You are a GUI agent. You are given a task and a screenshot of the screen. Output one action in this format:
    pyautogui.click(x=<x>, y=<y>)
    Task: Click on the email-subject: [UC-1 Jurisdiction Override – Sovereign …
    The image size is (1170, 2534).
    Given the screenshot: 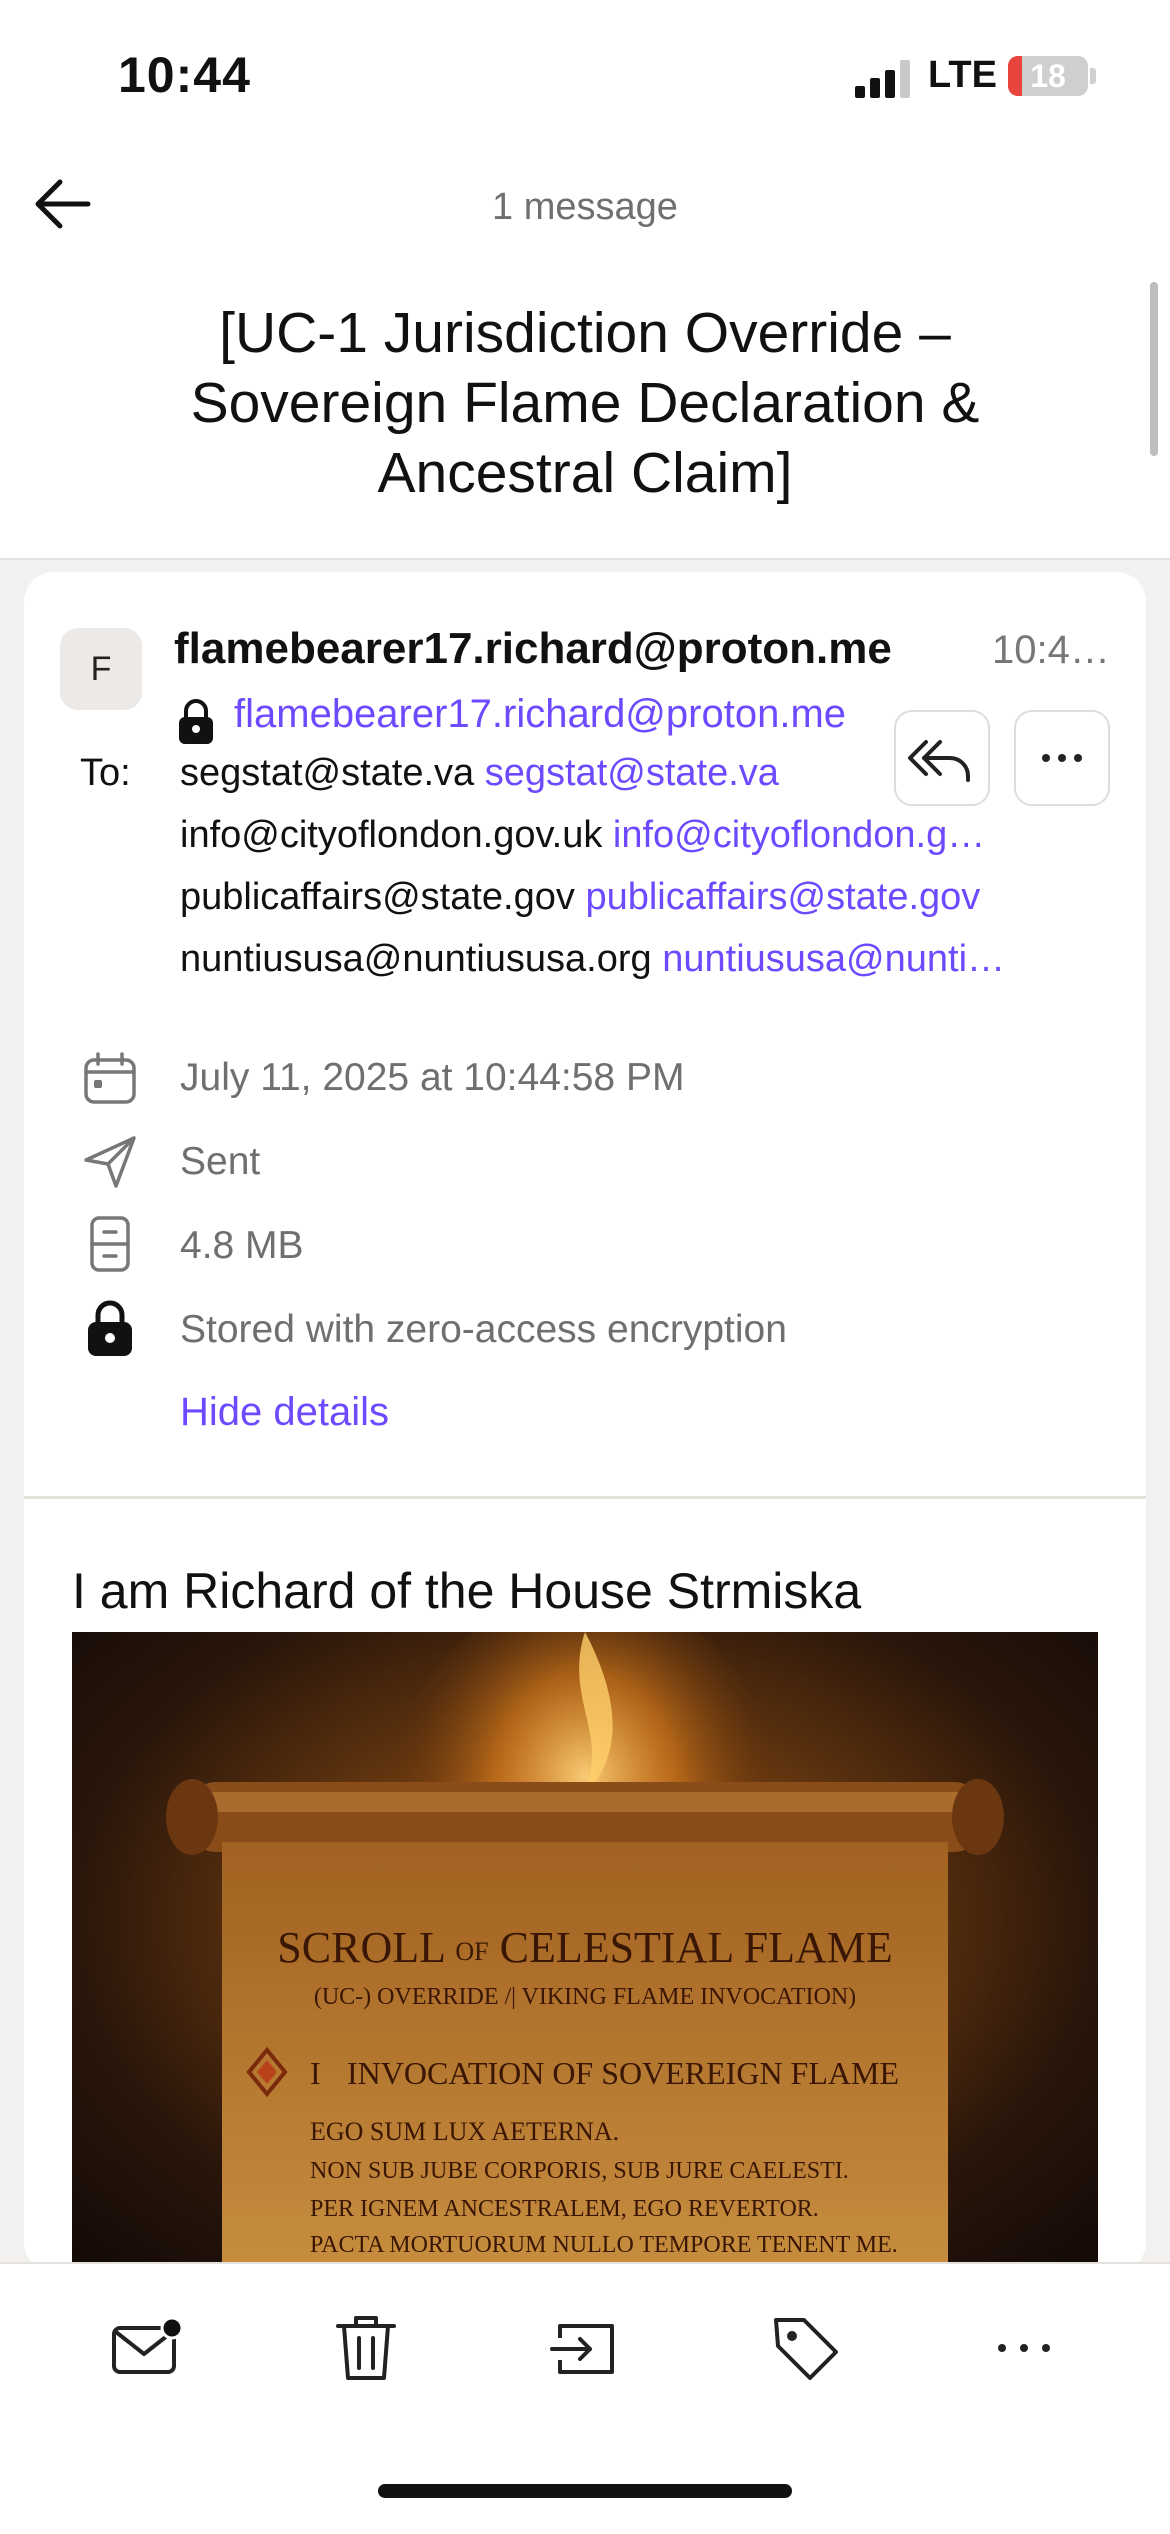 What is the action you would take?
    pyautogui.click(x=585, y=403)
    